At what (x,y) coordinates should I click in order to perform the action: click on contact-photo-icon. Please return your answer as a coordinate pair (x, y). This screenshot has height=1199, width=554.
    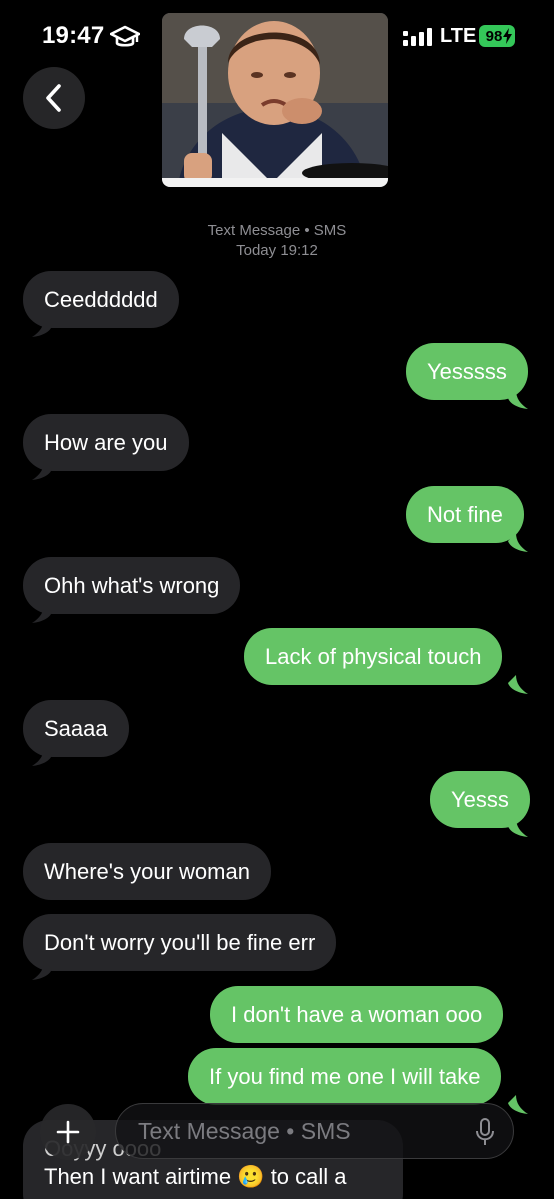
    Looking at the image, I should click on (275, 100).